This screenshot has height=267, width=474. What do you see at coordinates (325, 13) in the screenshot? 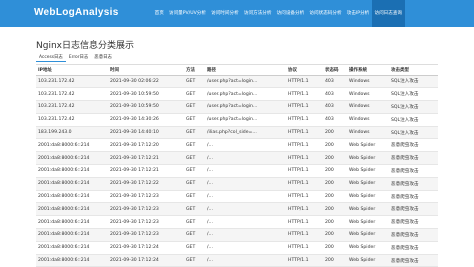
I see `nav-item-5: 访问状态码分析` at bounding box center [325, 13].